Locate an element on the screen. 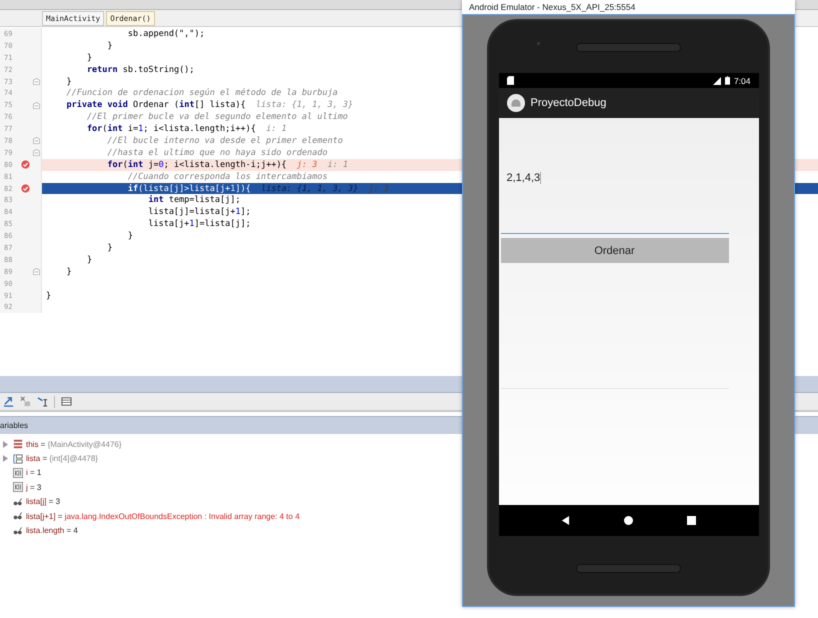 Image resolution: width=818 pixels, height=618 pixels. signal-icon is located at coordinates (716, 80).